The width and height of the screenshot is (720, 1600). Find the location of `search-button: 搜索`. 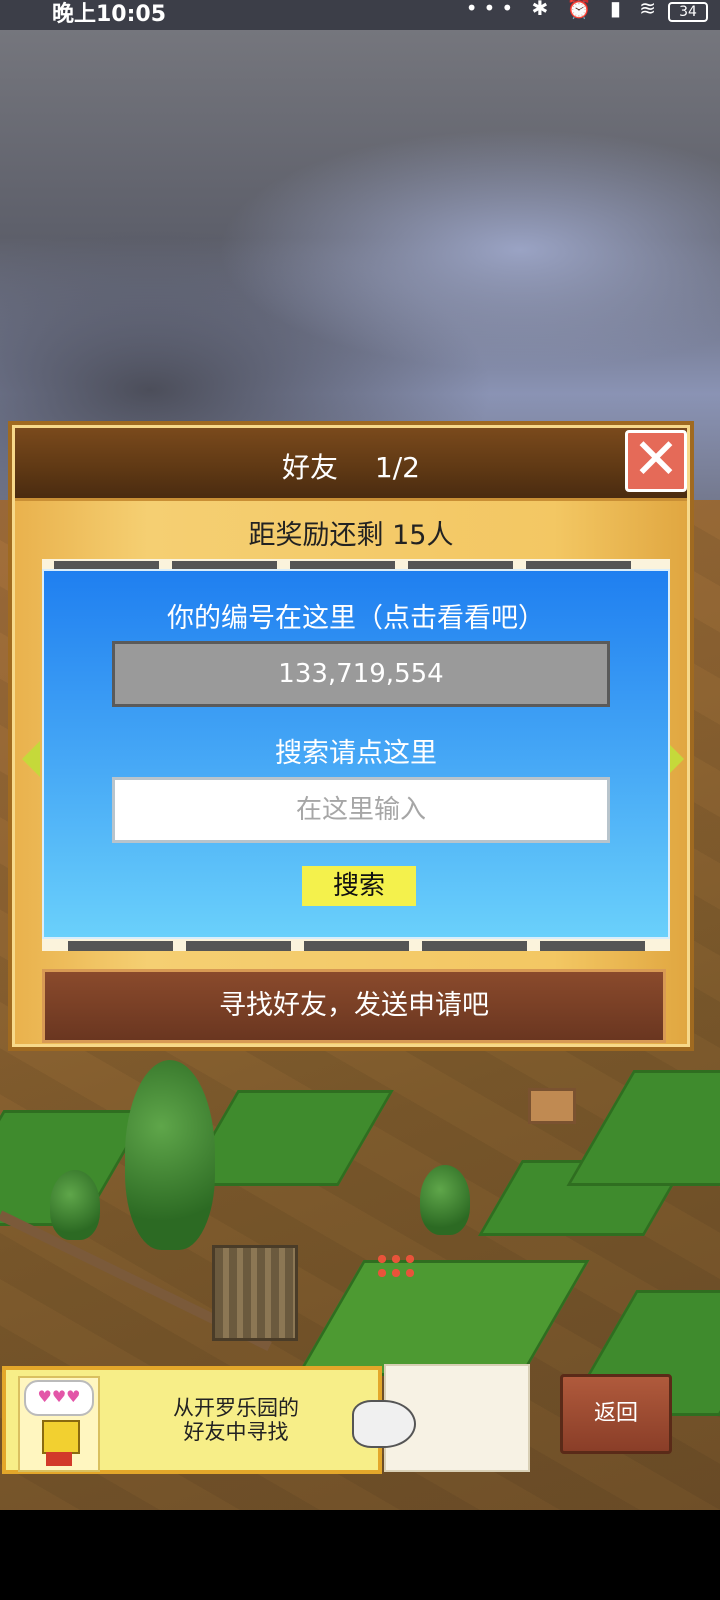

search-button: 搜索 is located at coordinates (359, 886).